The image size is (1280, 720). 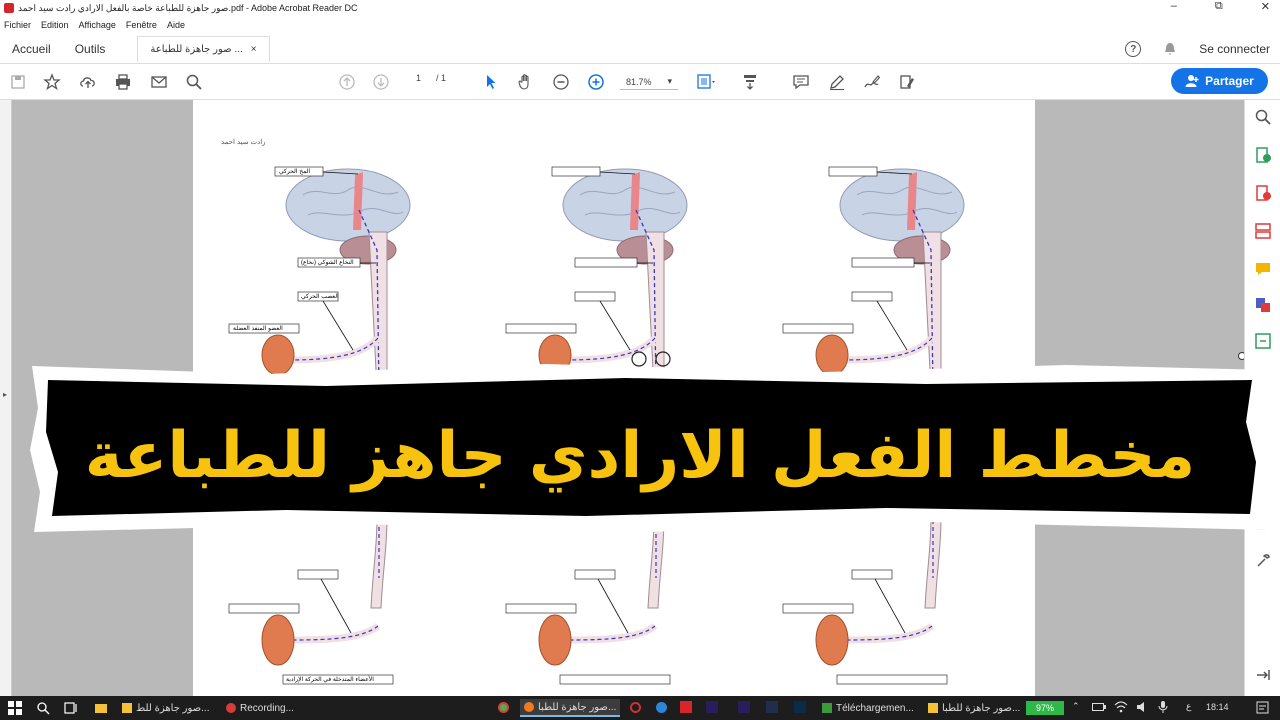 What do you see at coordinates (381, 82) in the screenshot?
I see `page-down-icon` at bounding box center [381, 82].